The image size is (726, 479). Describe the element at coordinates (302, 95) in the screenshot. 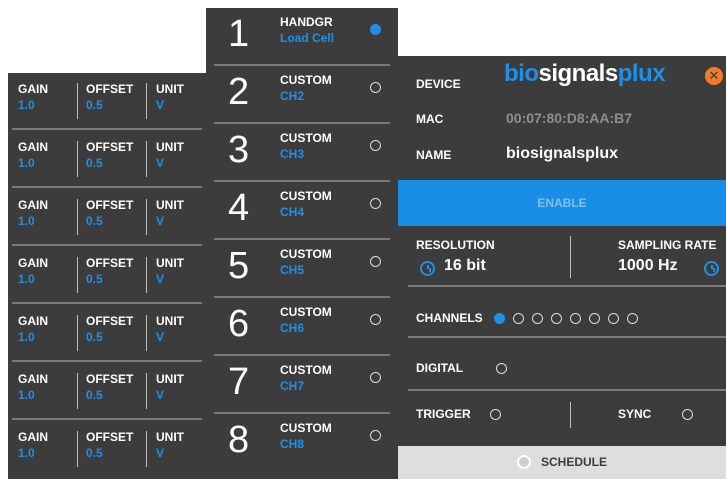

I see `channel-item: 2 CUSTOM CH2` at that location.